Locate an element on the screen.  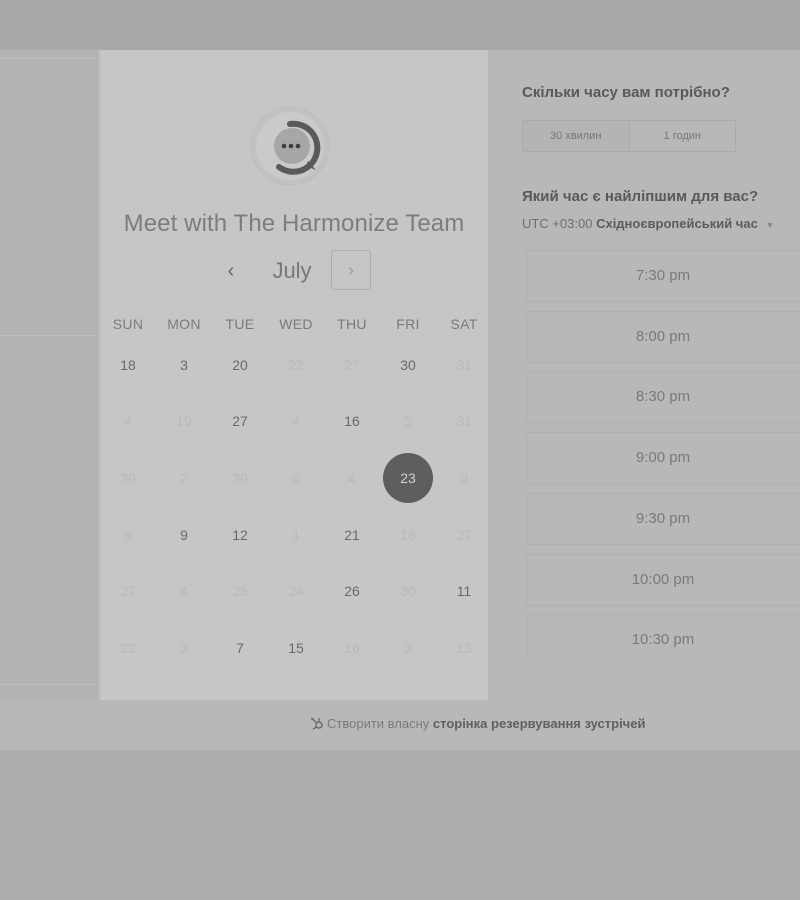
calendar-day: 15 is located at coordinates (296, 648).